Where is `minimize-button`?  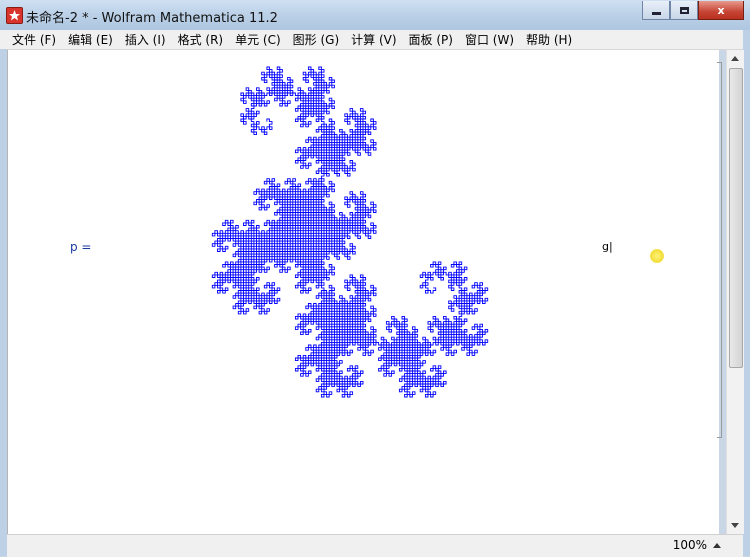
minimize-button is located at coordinates (656, 10).